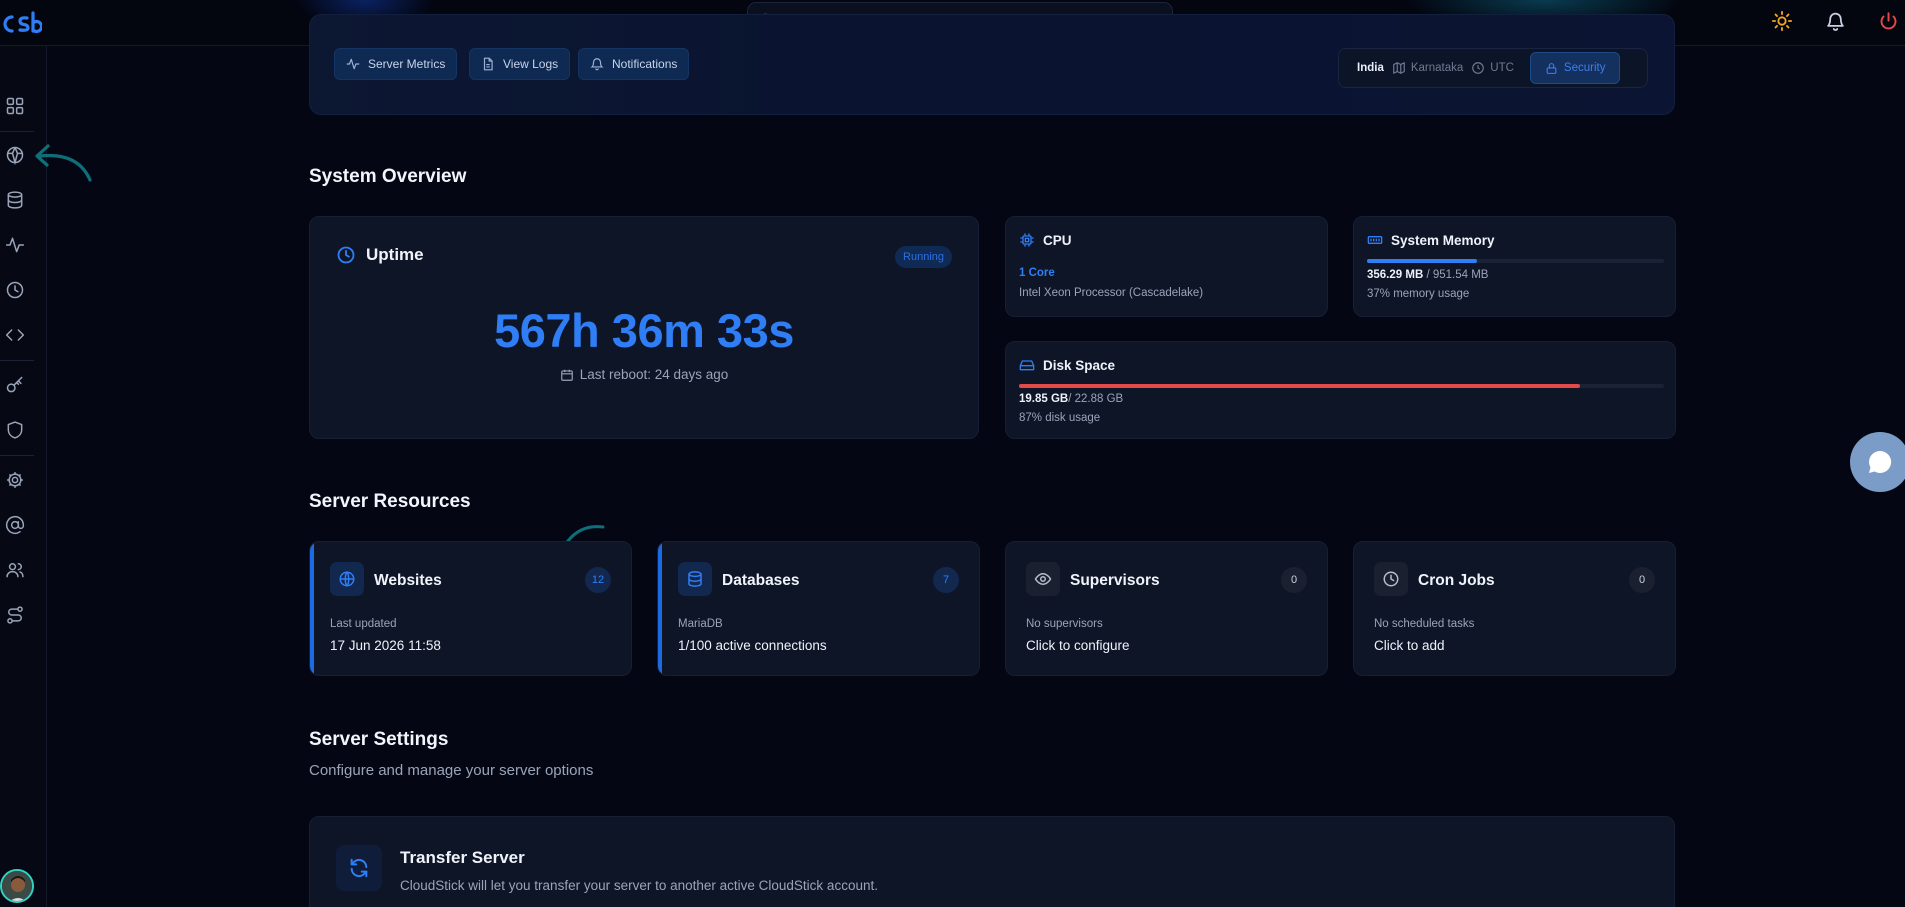  Describe the element at coordinates (1043, 579) in the screenshot. I see `eye-icon` at that location.